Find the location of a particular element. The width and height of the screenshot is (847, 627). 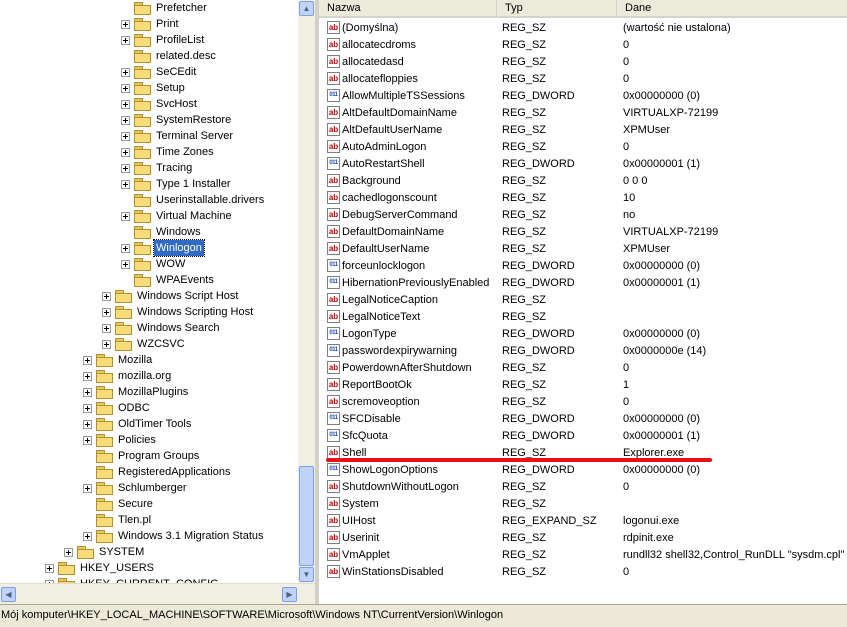

column-header-type: Typ is located at coordinates (557, 8).